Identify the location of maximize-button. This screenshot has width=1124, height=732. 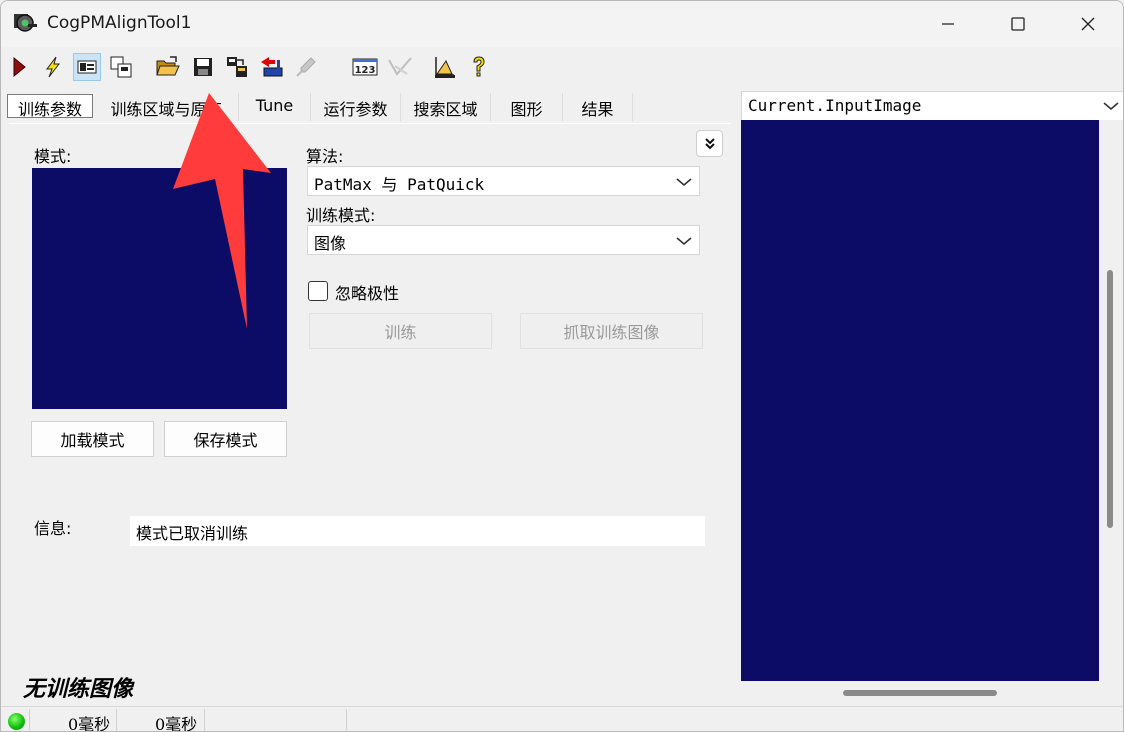
(1018, 24).